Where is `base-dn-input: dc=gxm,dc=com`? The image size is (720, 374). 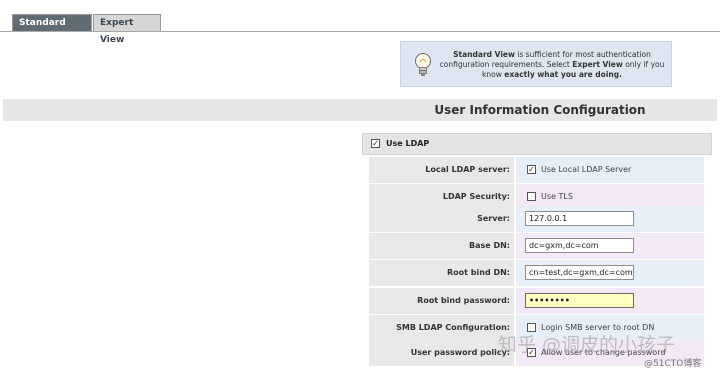
base-dn-input: dc=gxm,dc=com is located at coordinates (579, 245).